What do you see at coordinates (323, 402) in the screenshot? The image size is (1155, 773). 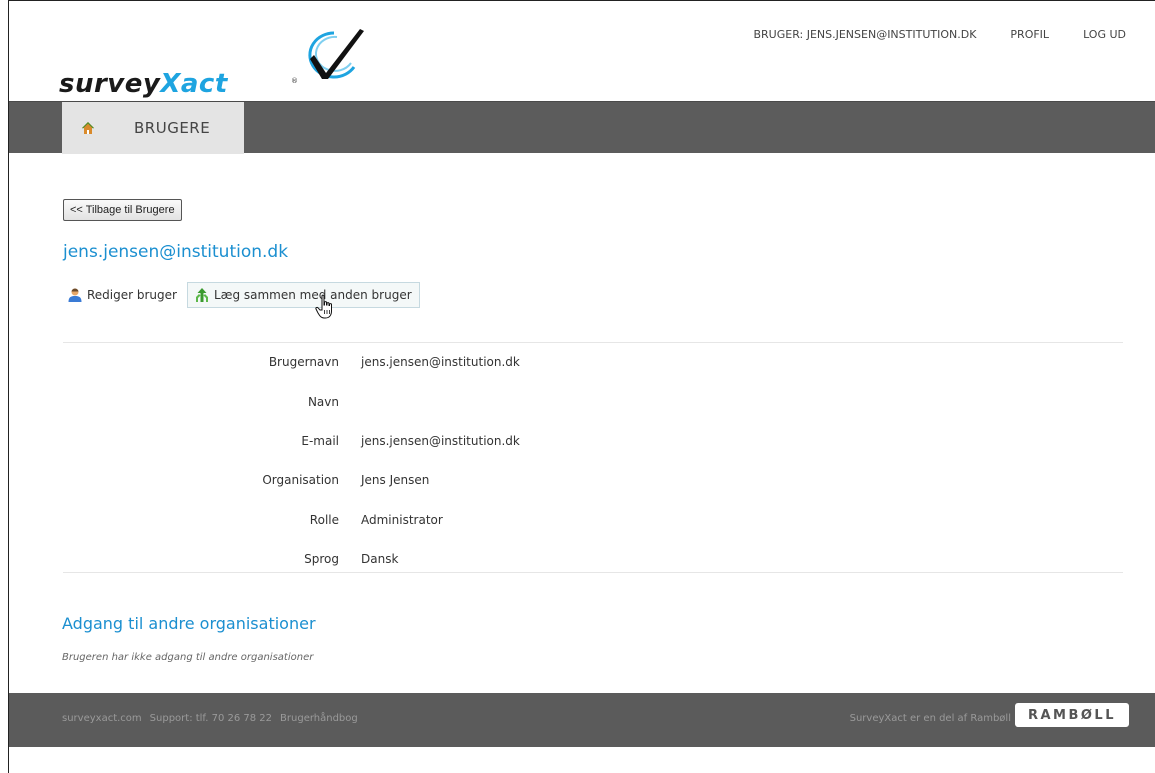 I see `detail-label: Navn` at bounding box center [323, 402].